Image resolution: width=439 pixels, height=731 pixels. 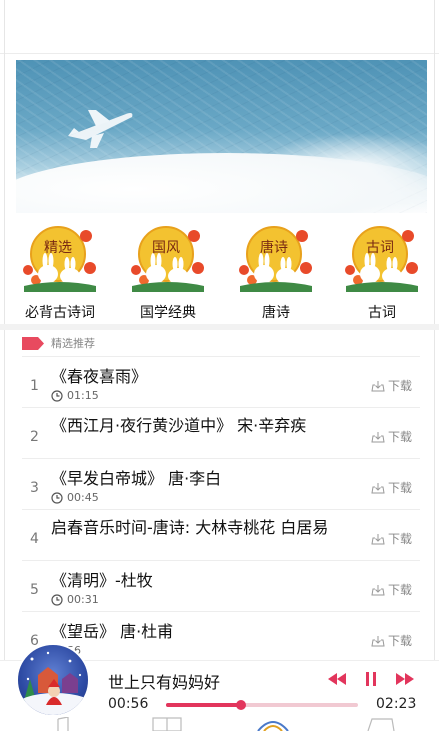 I want to click on svg-text: 古词, so click(x=380, y=248).